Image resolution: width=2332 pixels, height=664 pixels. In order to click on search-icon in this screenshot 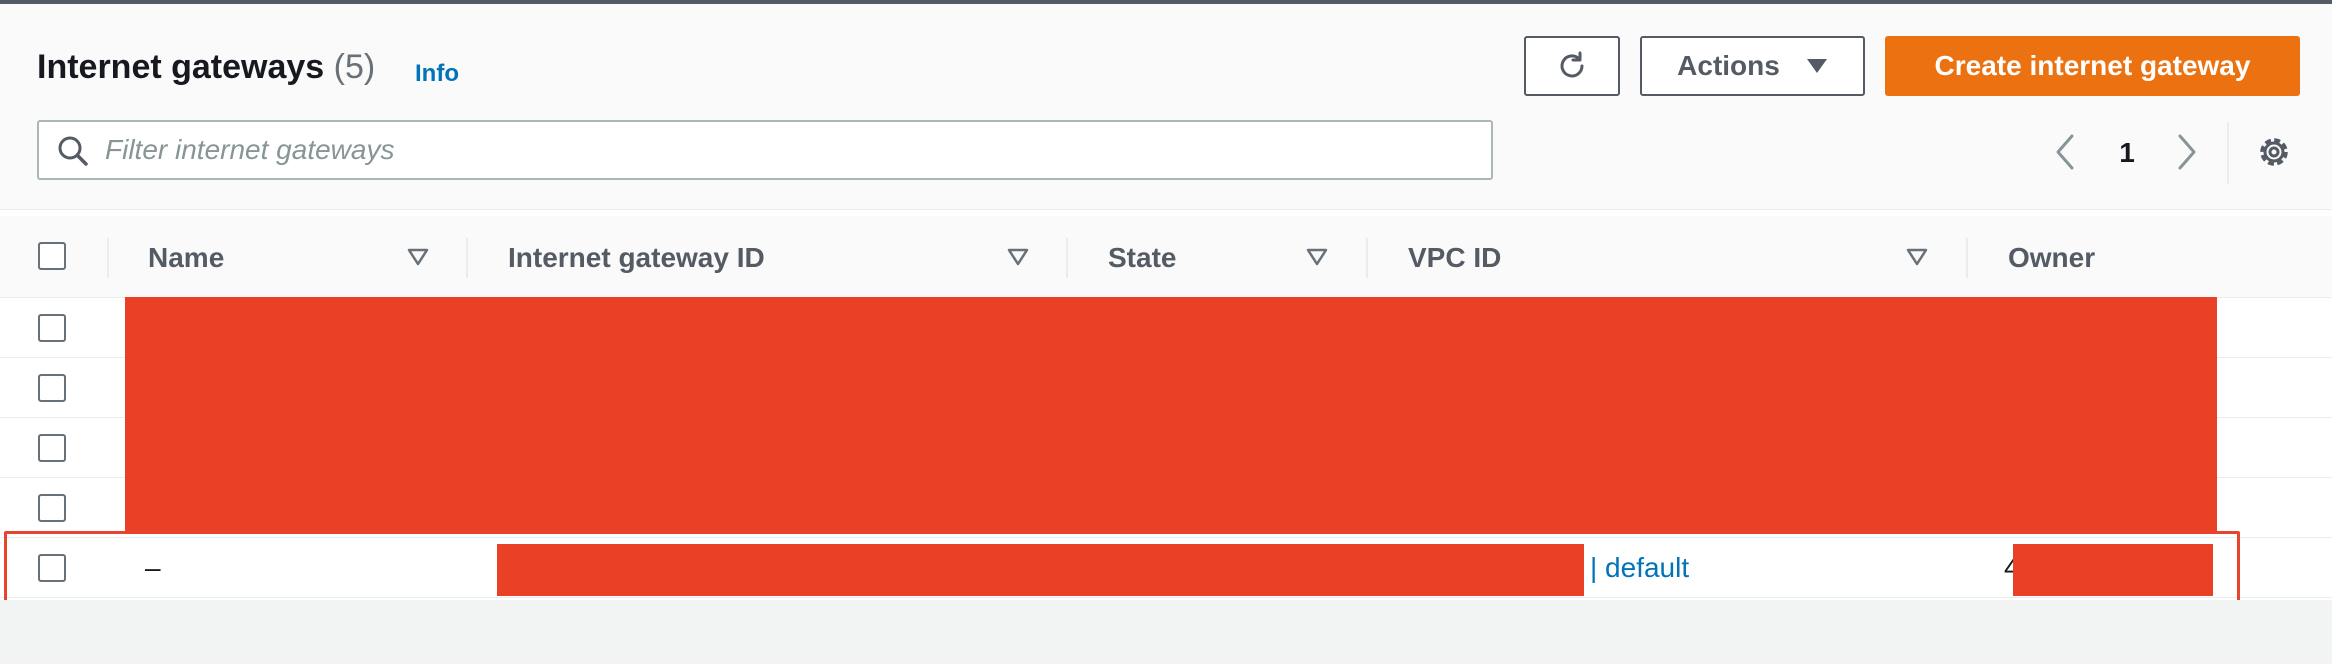, I will do `click(73, 151)`.